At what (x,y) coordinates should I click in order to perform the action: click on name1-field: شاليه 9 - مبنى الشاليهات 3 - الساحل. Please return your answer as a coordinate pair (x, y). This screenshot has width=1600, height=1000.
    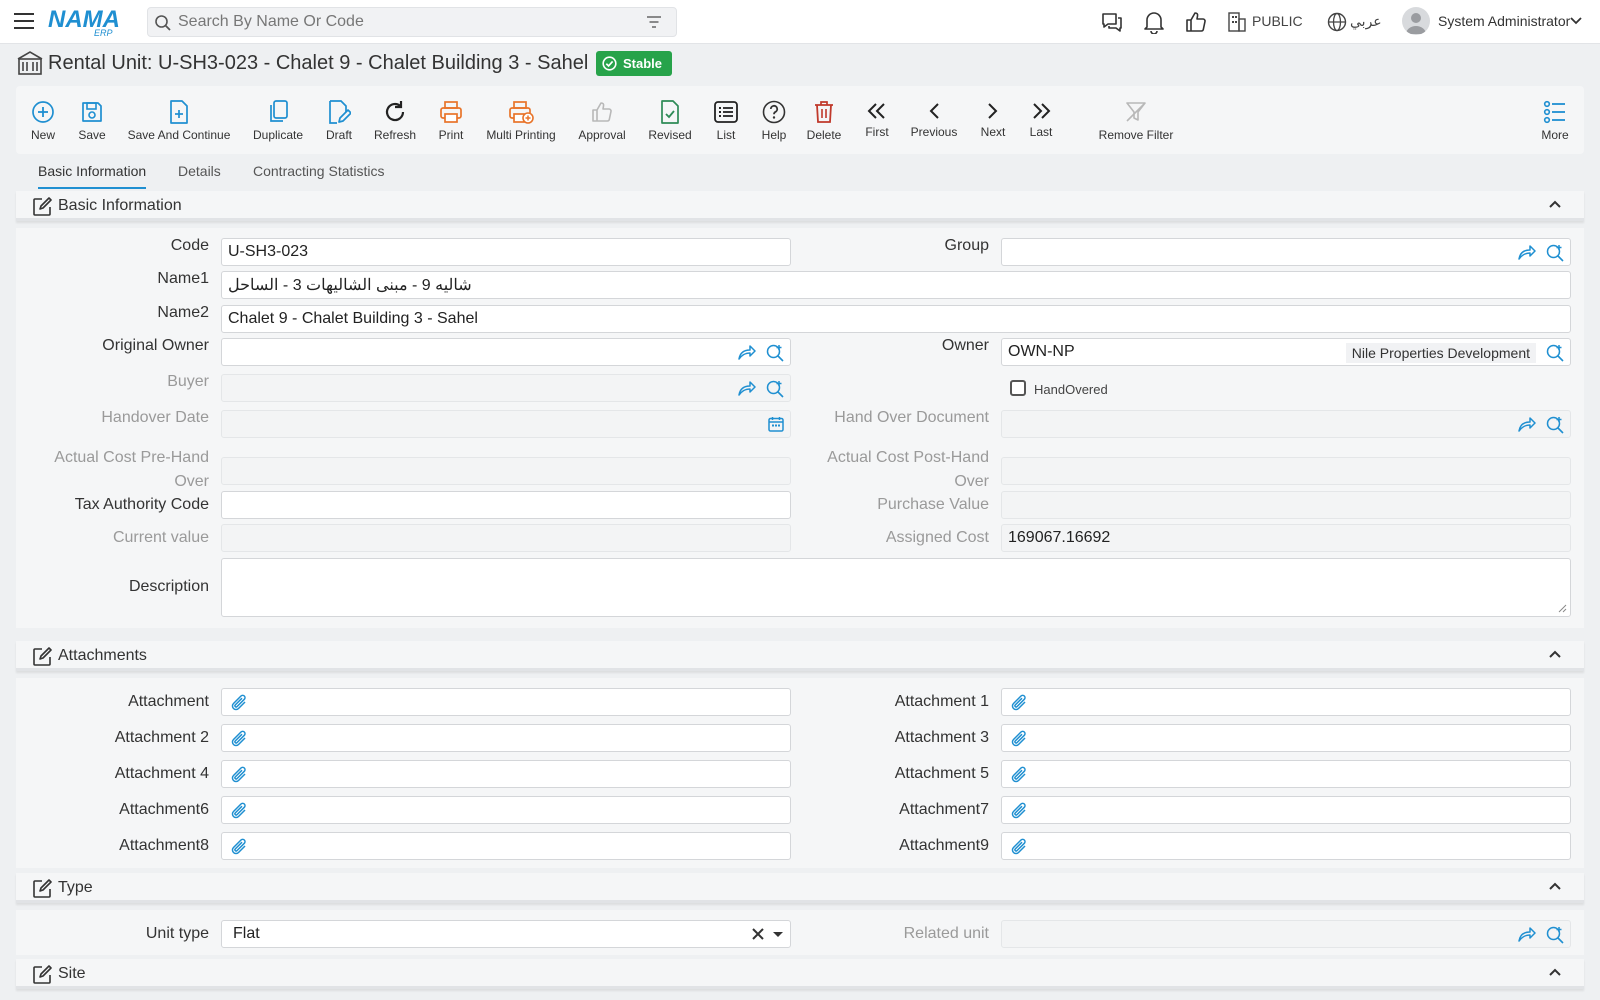
    Looking at the image, I should click on (896, 285).